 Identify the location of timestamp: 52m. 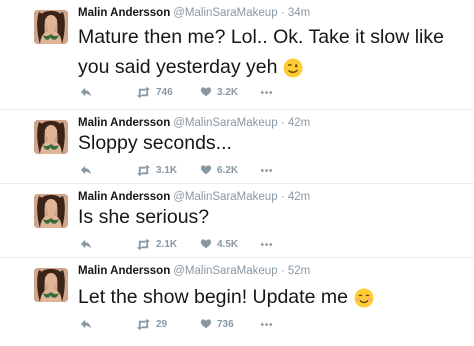
(299, 271).